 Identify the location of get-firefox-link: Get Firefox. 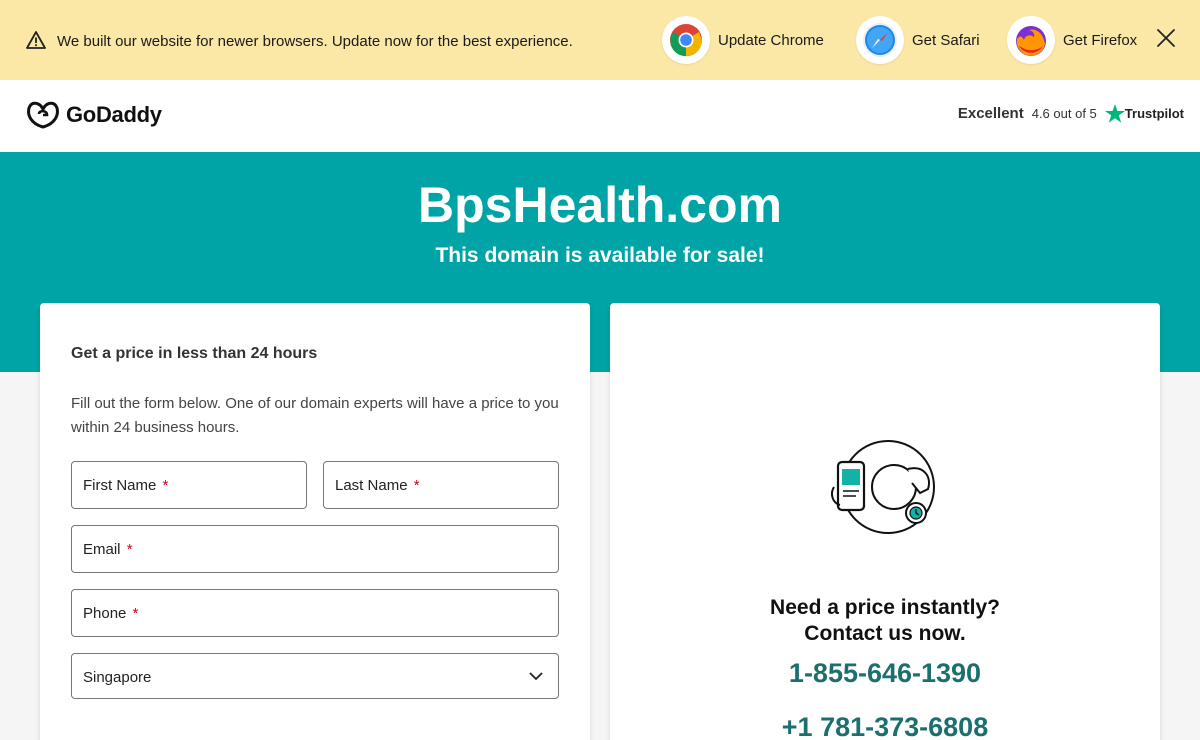
(1072, 40).